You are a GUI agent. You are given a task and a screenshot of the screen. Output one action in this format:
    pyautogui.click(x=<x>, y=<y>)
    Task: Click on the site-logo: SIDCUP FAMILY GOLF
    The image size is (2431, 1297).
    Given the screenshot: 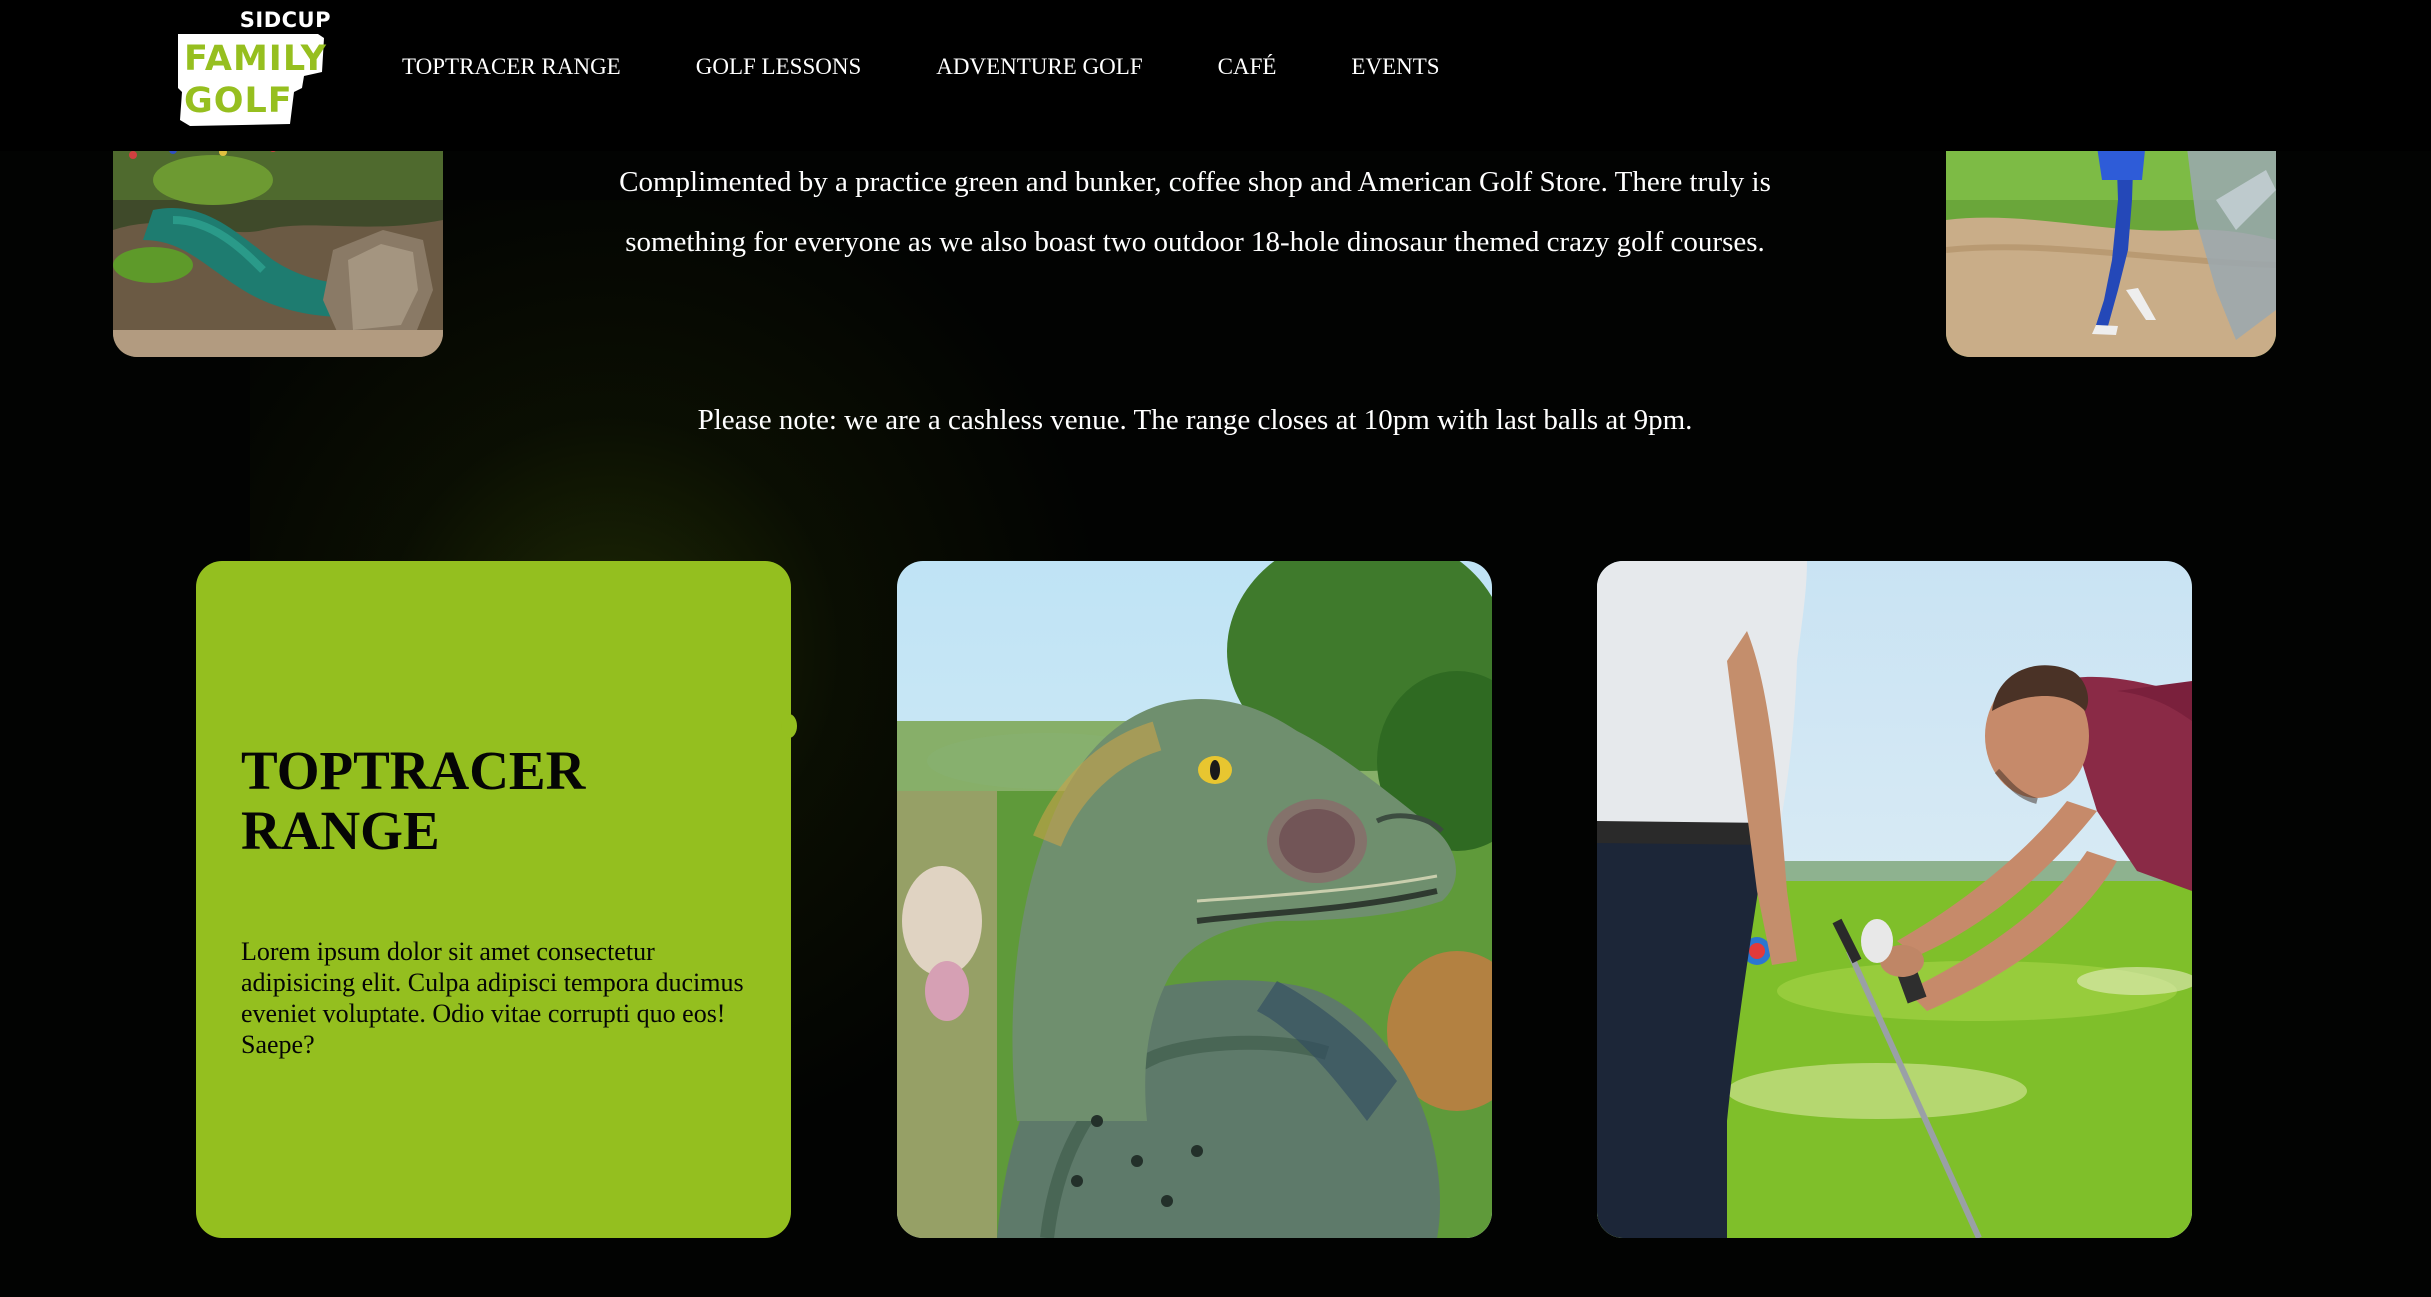 What is the action you would take?
    pyautogui.click(x=253, y=69)
    